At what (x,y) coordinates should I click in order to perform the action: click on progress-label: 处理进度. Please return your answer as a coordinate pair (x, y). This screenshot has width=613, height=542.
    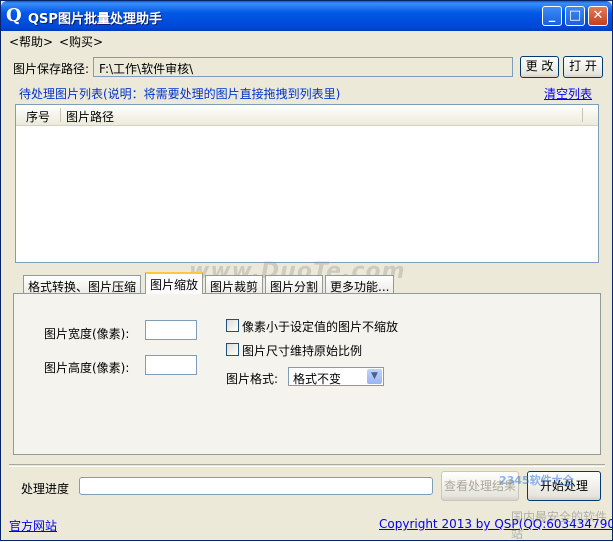
    Looking at the image, I should click on (45, 489).